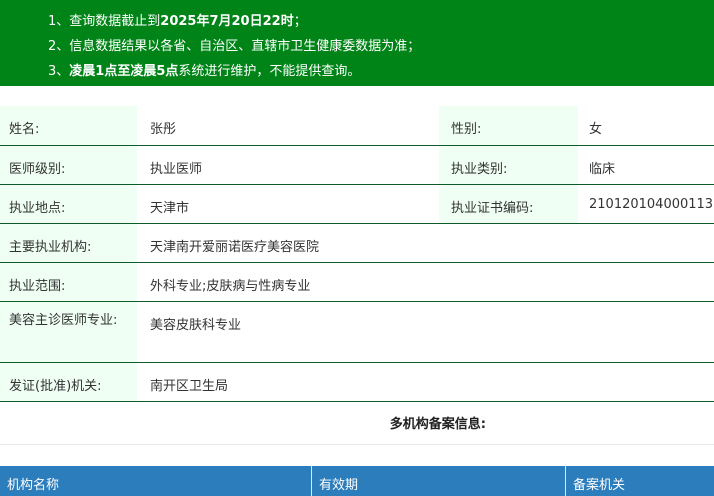 The height and width of the screenshot is (496, 714). What do you see at coordinates (68, 282) in the screenshot?
I see `scope-label: 执业范围:` at bounding box center [68, 282].